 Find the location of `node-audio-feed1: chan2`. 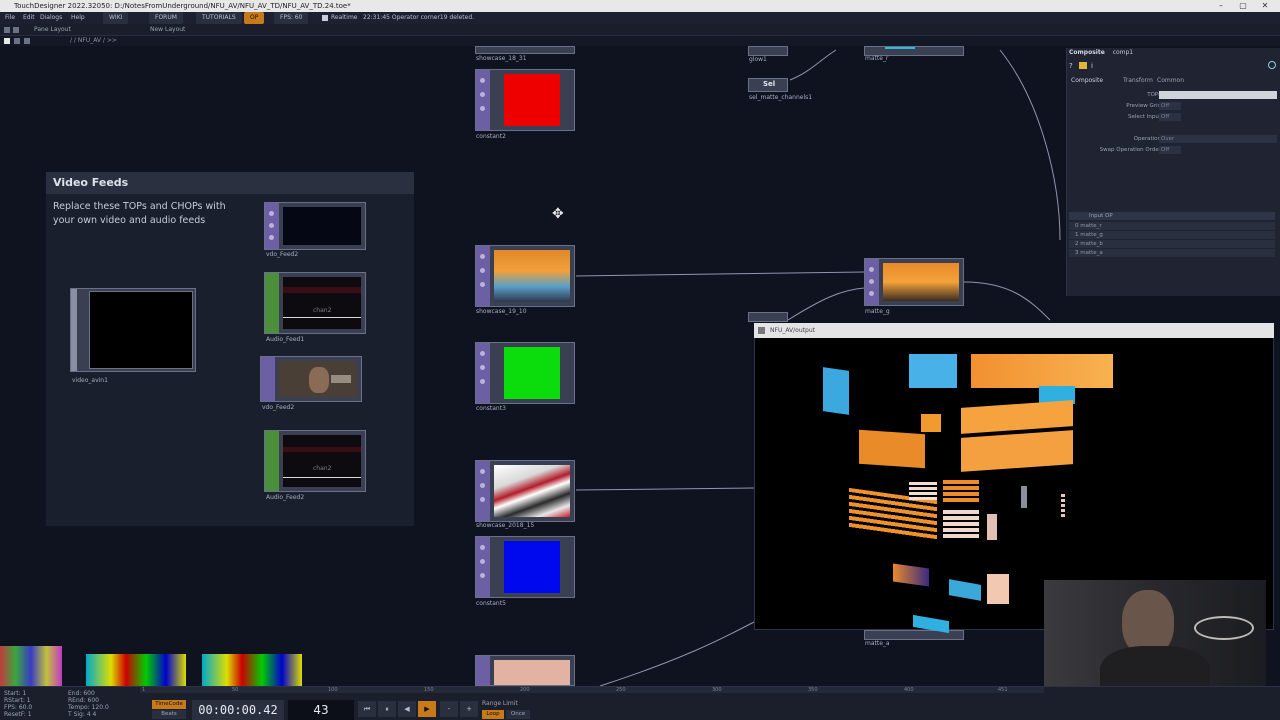

node-audio-feed1: chan2 is located at coordinates (315, 303).